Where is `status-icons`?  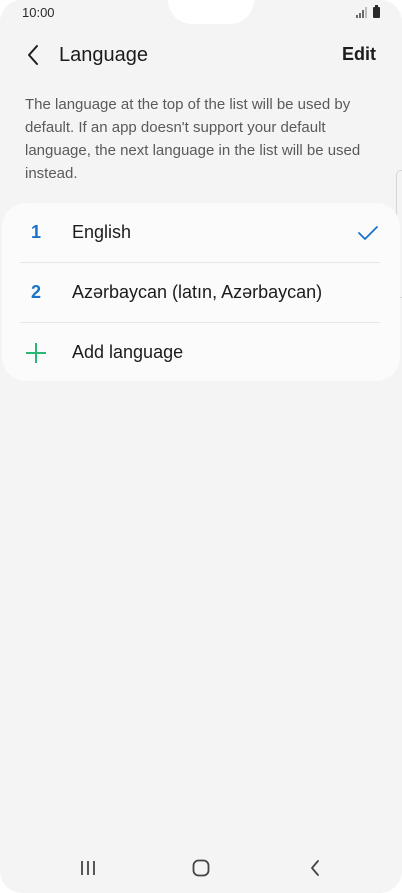
status-icons is located at coordinates (368, 11).